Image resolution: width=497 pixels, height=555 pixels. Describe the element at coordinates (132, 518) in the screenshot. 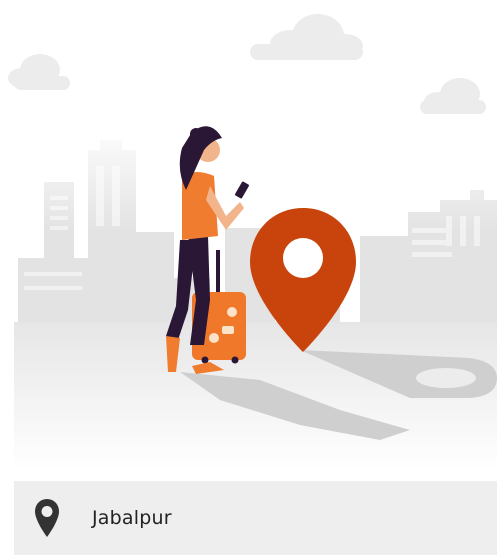

I see `location-name: Jabalpur` at that location.